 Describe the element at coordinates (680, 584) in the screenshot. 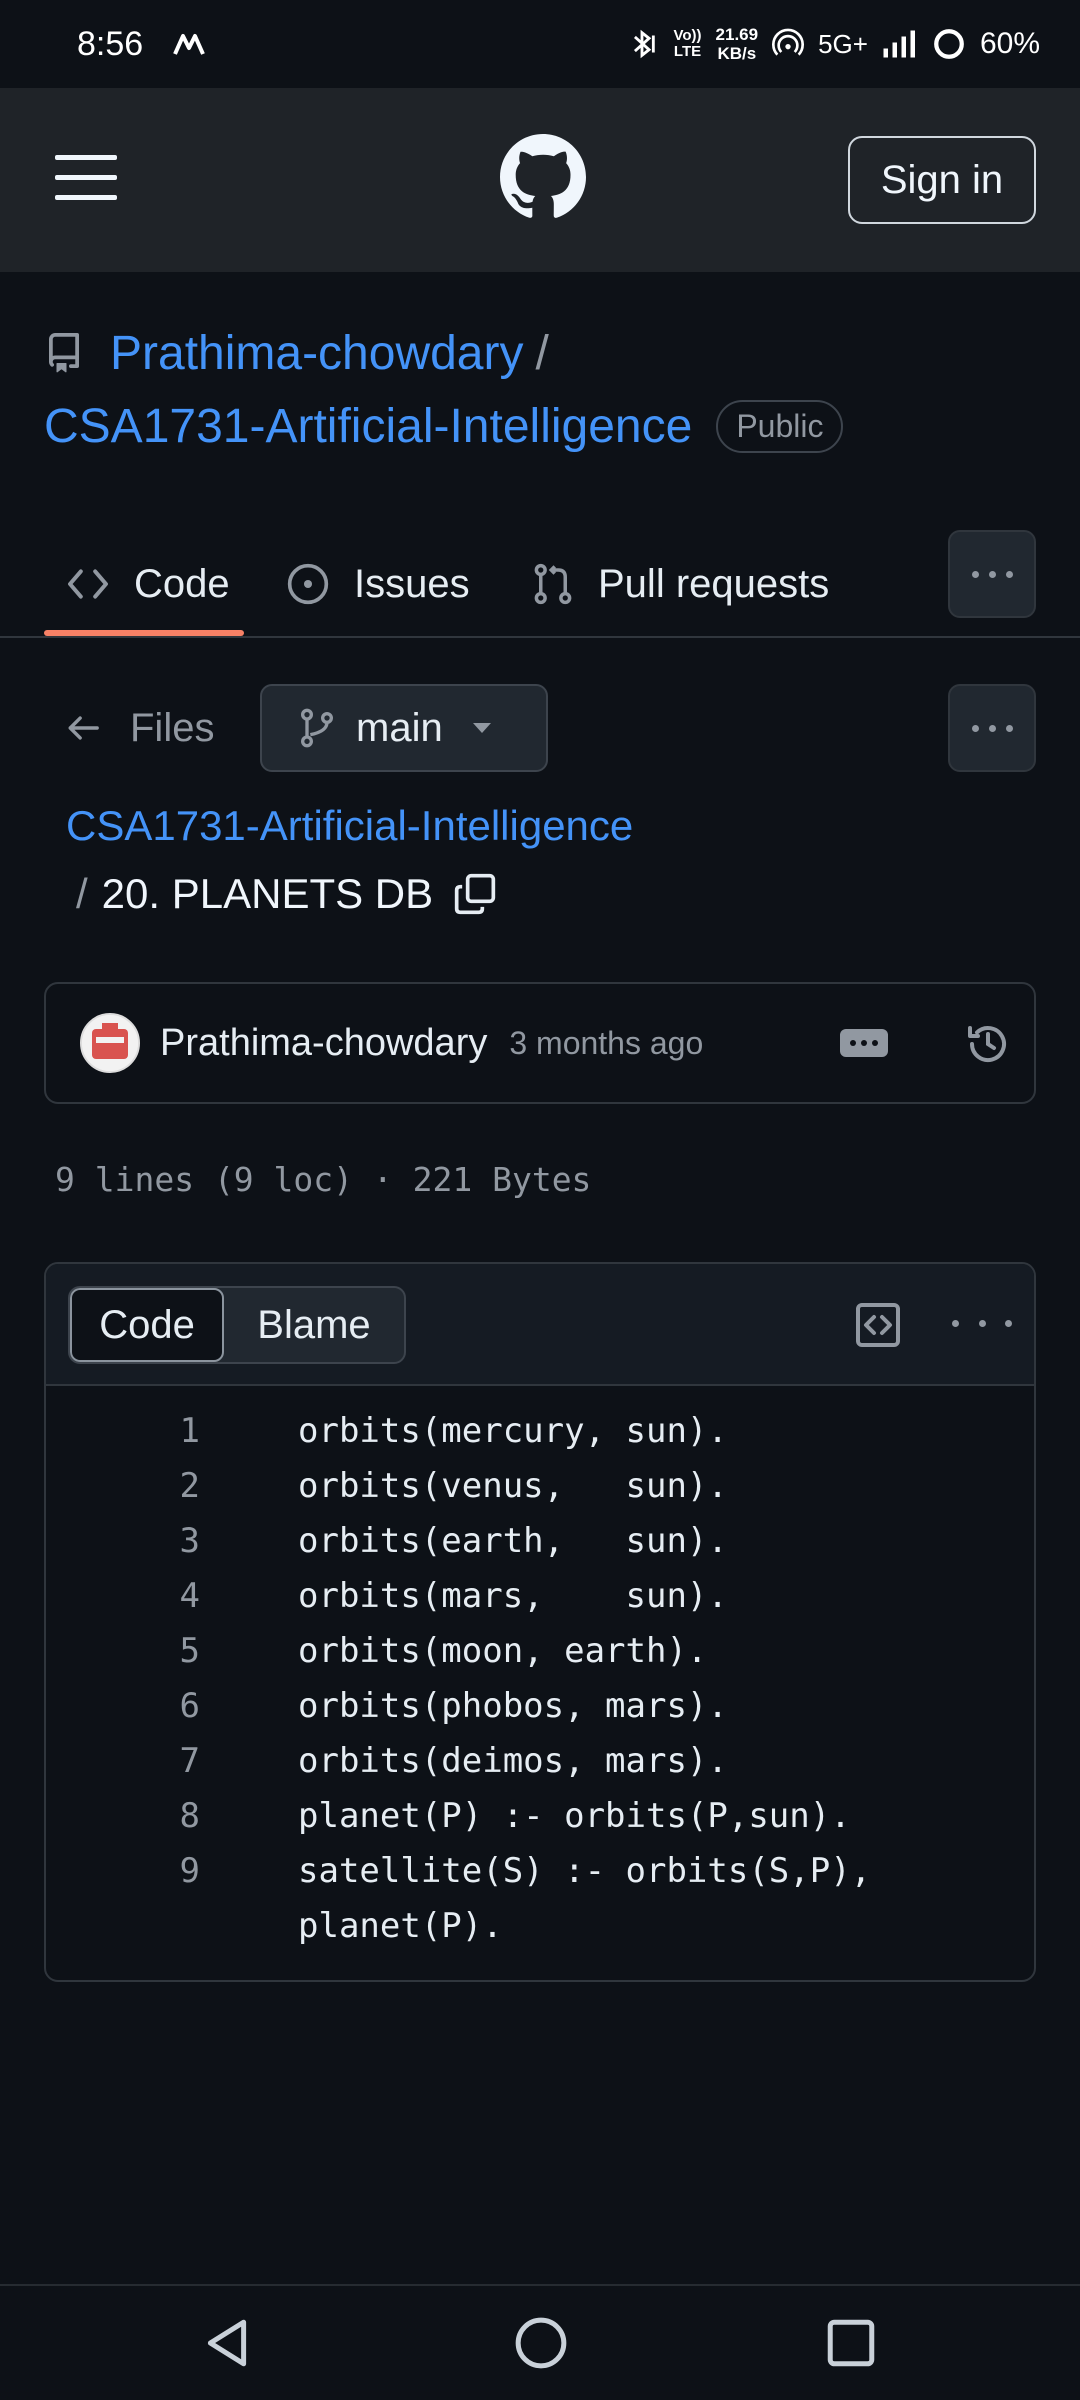

I see `tab-pull-requests: Pull requests` at that location.